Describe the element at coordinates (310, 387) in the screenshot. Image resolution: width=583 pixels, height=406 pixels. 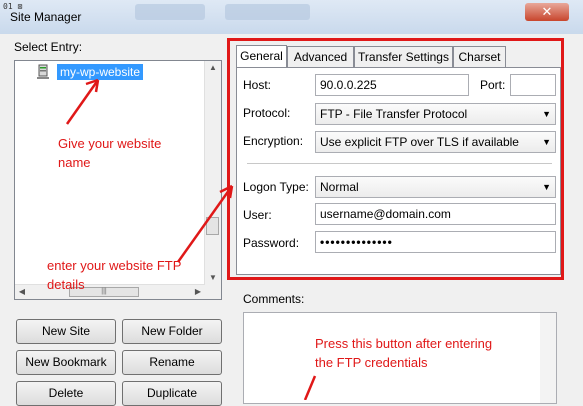
I see `arrow-to-button` at that location.